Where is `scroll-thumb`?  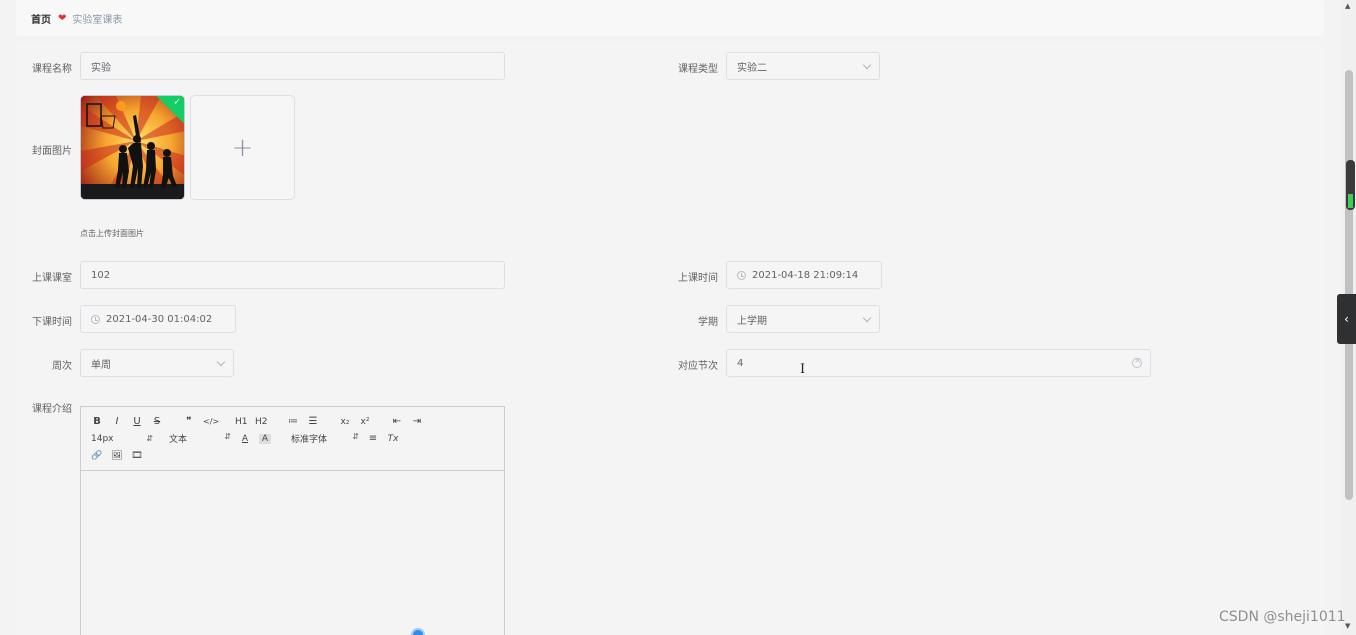
scroll-thumb is located at coordinates (1349, 285).